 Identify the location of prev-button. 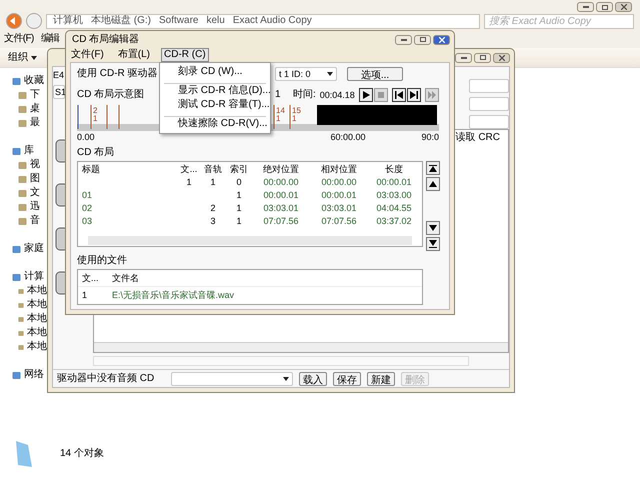
(399, 95).